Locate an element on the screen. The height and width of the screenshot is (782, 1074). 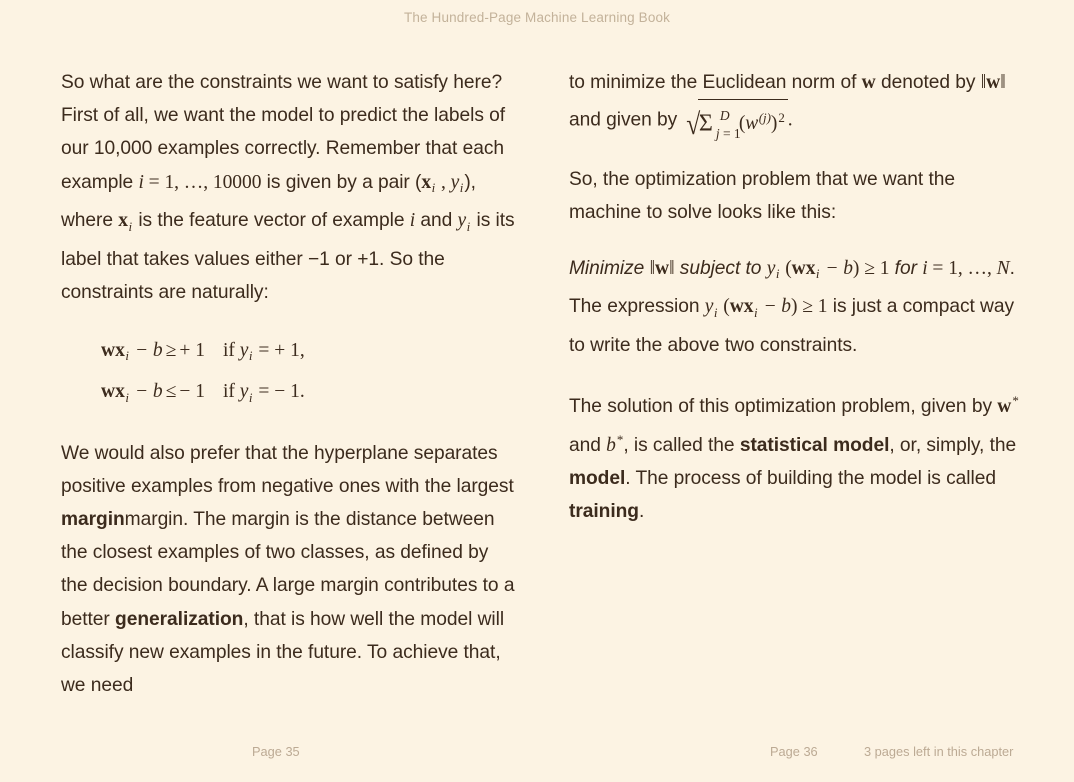
running-header-title: The Hundred-Page Machine Learning Book is located at coordinates (537, 17).